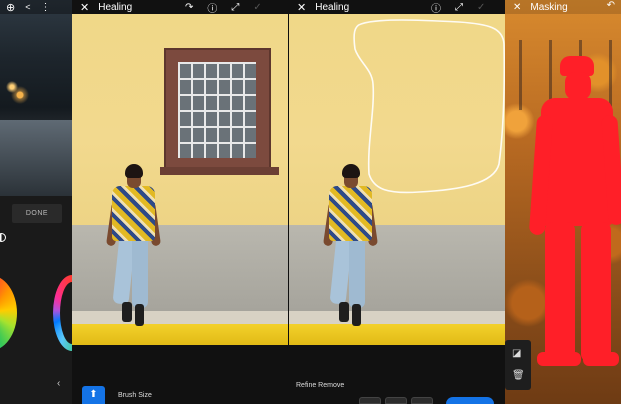  I want to click on more-icon: ⋮, so click(45, 7).